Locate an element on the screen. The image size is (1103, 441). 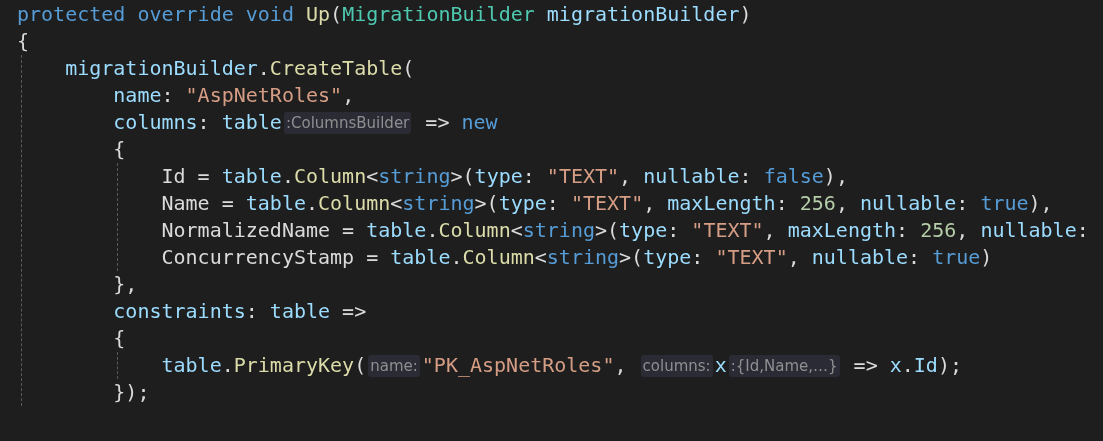
code-identifier: constraints is located at coordinates (179, 311).